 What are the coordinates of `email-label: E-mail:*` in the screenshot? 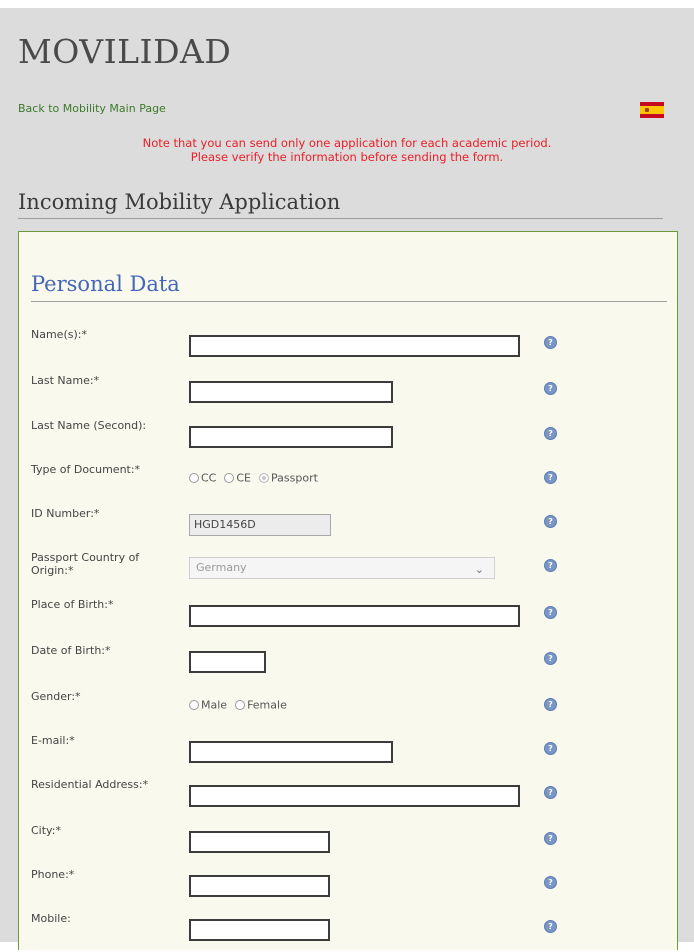 It's located at (53, 740).